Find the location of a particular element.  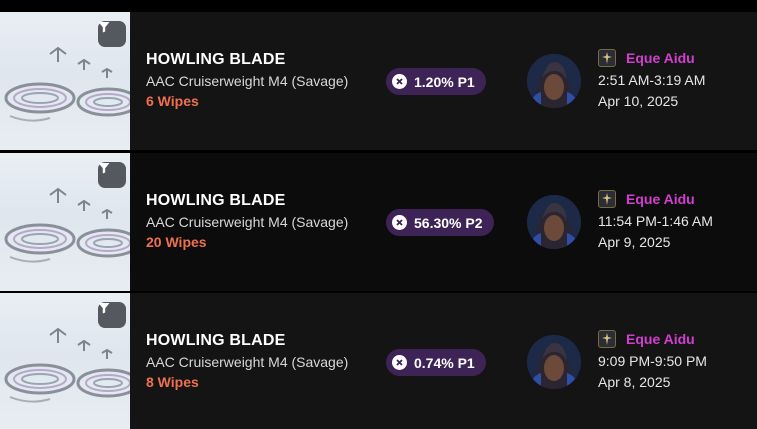

best-pull-badge: 1.20% P1 is located at coordinates (436, 81).